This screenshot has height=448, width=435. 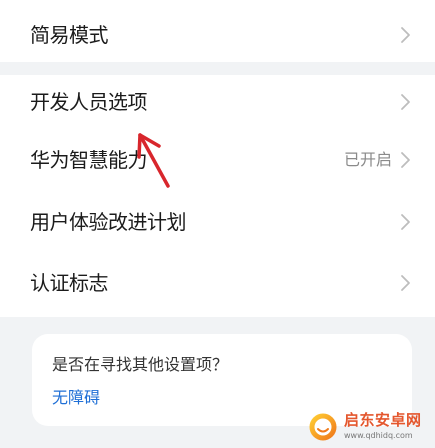 What do you see at coordinates (69, 35) in the screenshot?
I see `settings-row-label: 简易模式` at bounding box center [69, 35].